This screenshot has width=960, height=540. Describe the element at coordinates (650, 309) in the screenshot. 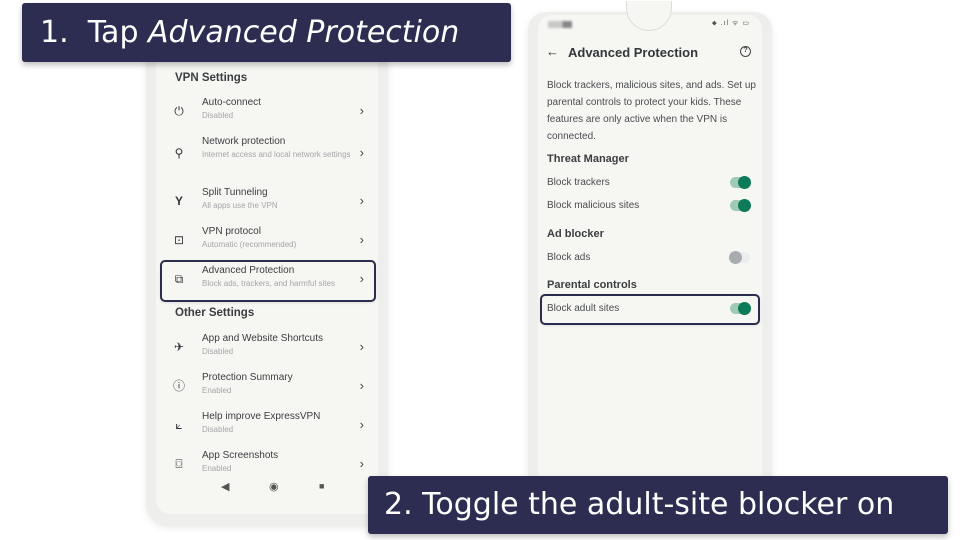

I see `toggle-row-block-adult-sites: Block adult sites` at that location.